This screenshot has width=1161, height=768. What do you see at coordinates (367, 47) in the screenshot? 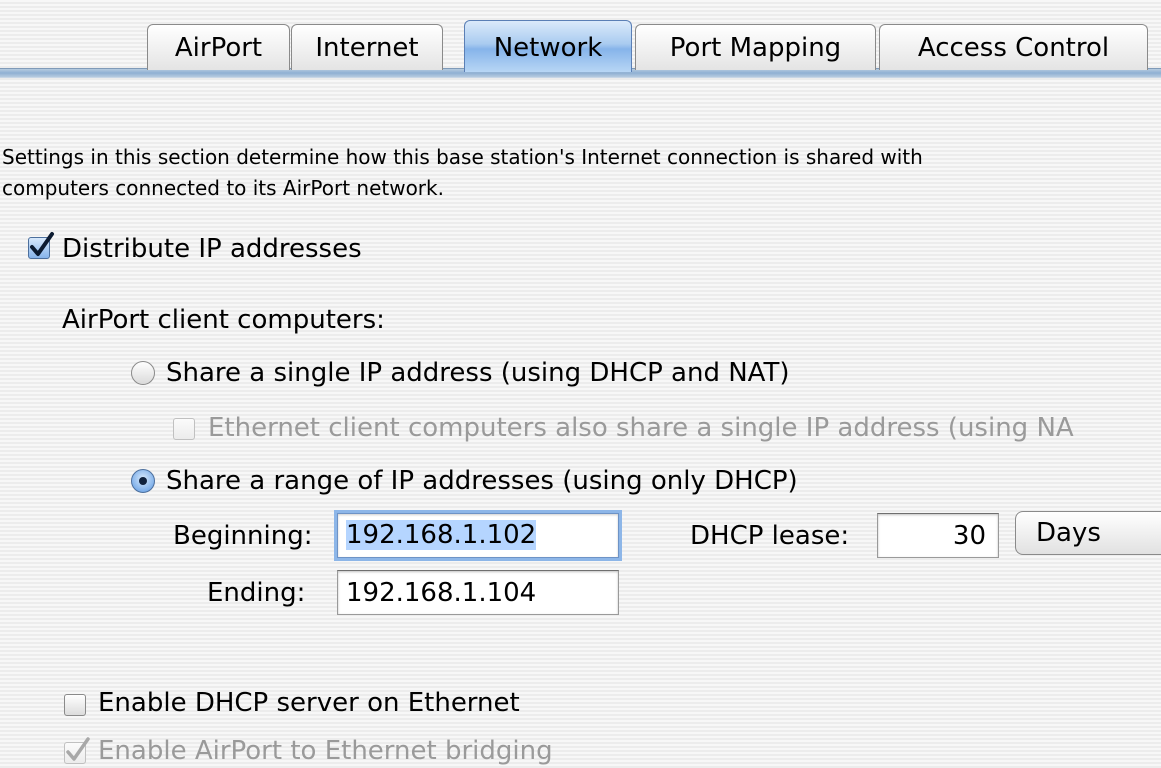
I see `tab-internet: Internet` at bounding box center [367, 47].